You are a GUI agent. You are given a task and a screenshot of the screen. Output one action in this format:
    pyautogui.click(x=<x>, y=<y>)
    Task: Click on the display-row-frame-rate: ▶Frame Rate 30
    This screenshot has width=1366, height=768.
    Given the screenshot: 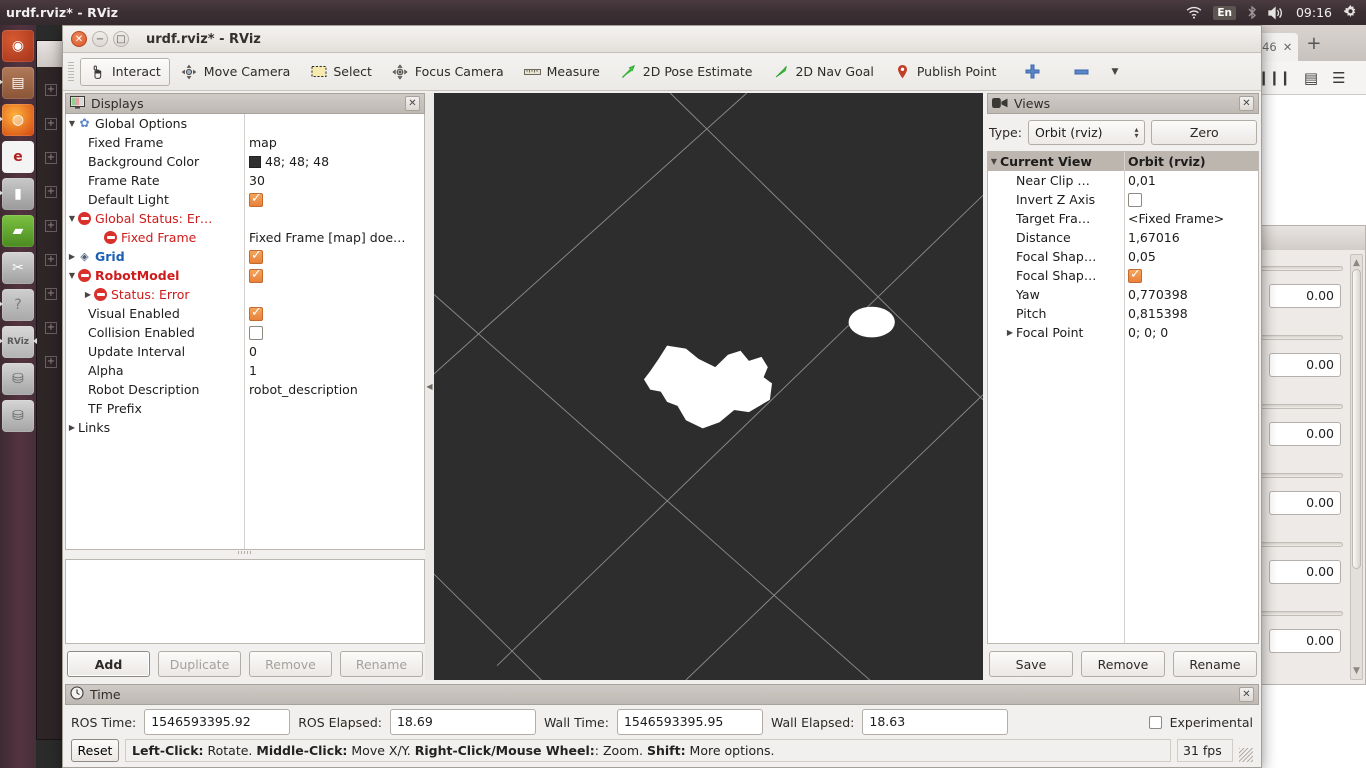 What is the action you would take?
    pyautogui.click(x=245, y=180)
    